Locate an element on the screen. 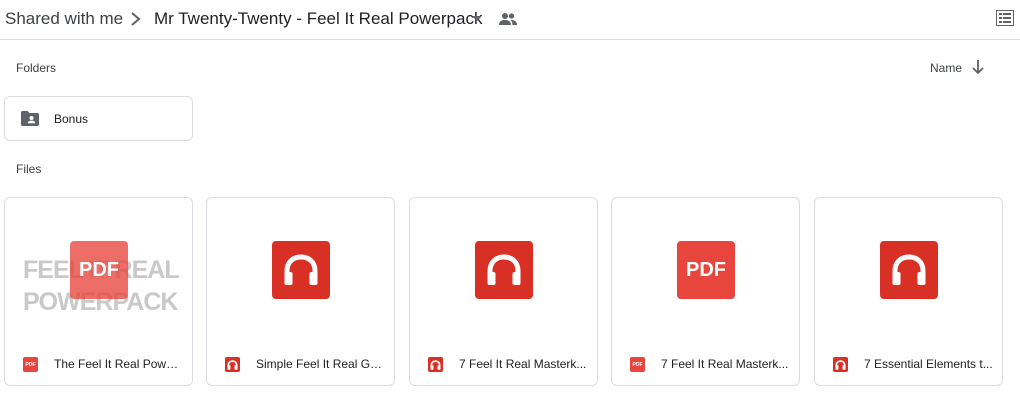 The height and width of the screenshot is (393, 1020). file-thumbnail: PDF is located at coordinates (705, 270).